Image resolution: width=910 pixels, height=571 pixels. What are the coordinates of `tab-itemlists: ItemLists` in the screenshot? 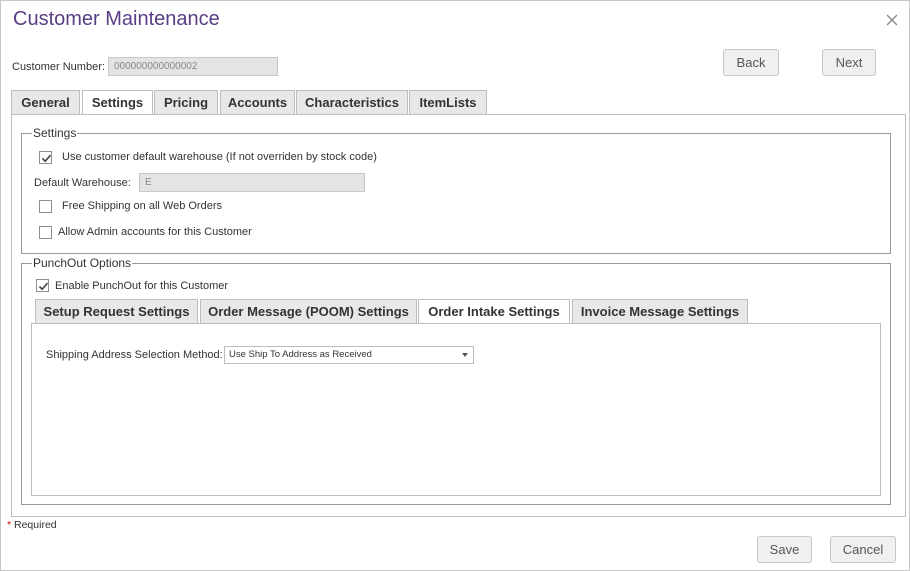 It's located at (448, 102).